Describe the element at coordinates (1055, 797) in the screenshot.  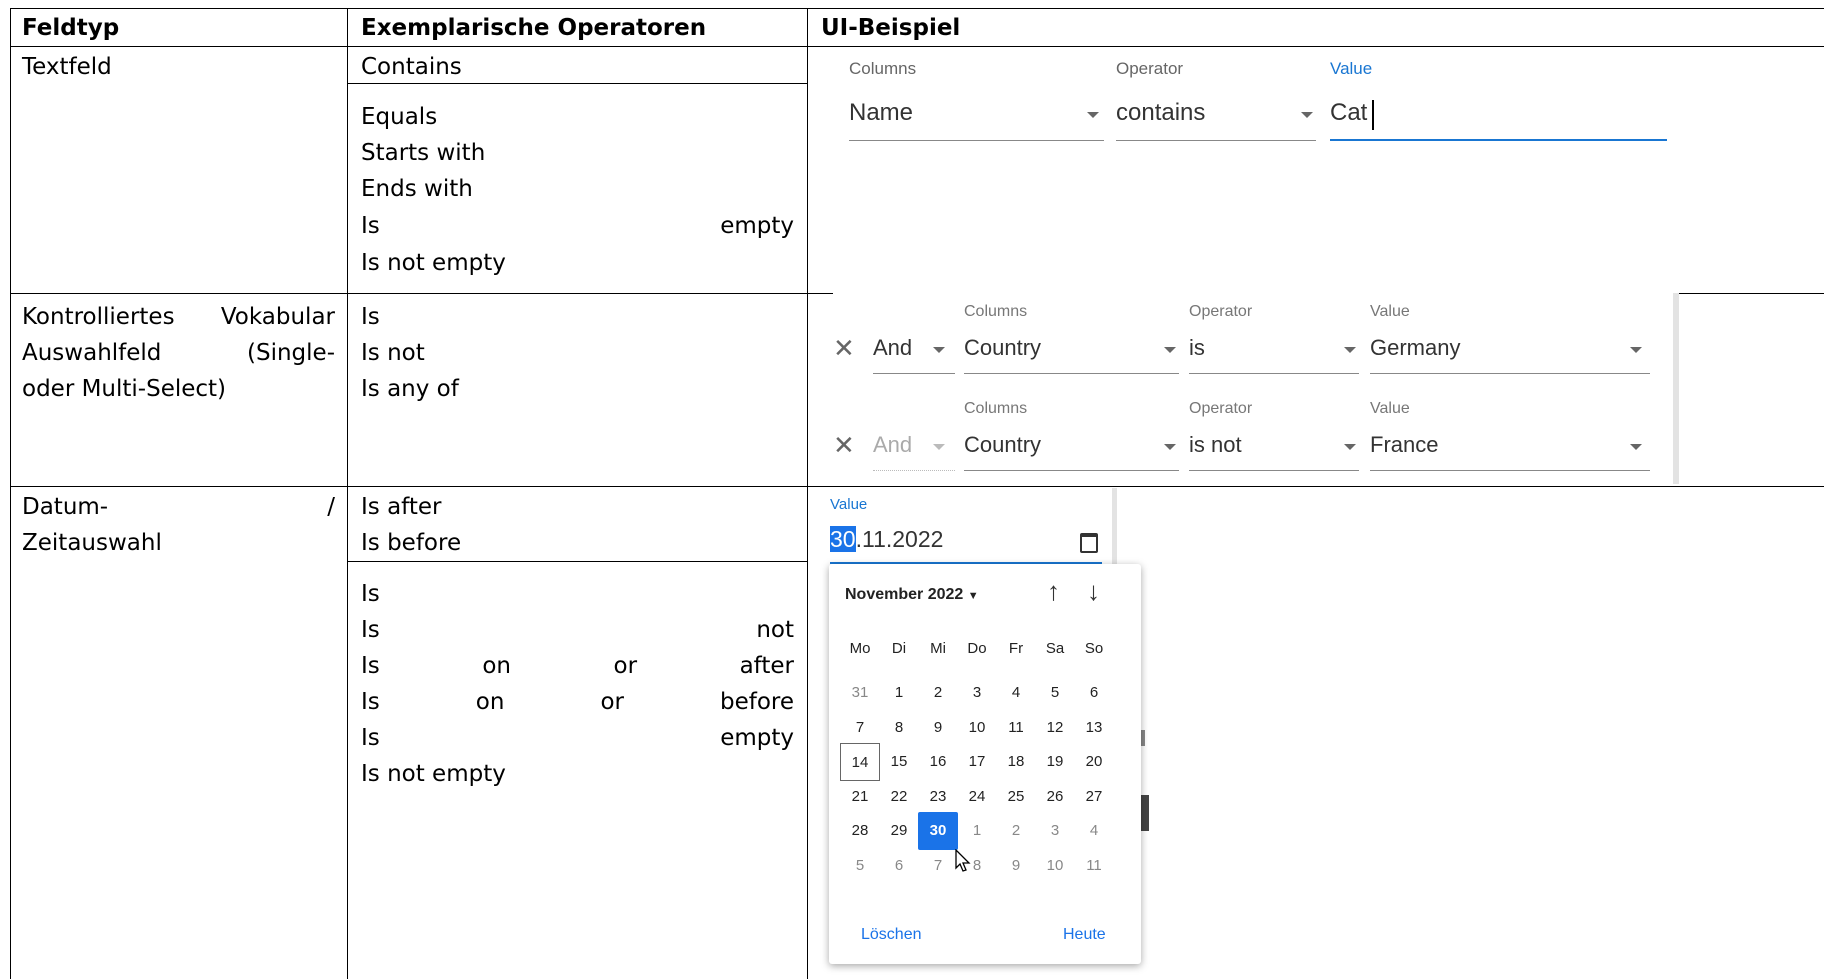
I see `calendar-day: 26` at that location.